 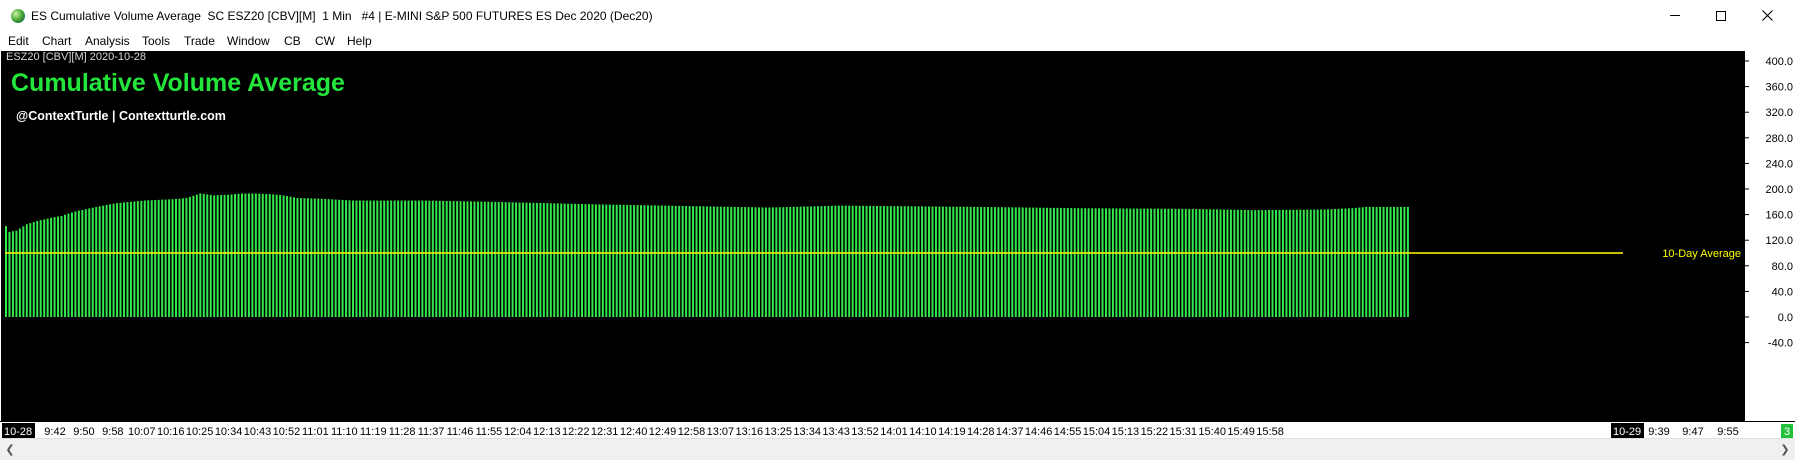 What do you see at coordinates (248, 41) in the screenshot?
I see `menu-window: Window` at bounding box center [248, 41].